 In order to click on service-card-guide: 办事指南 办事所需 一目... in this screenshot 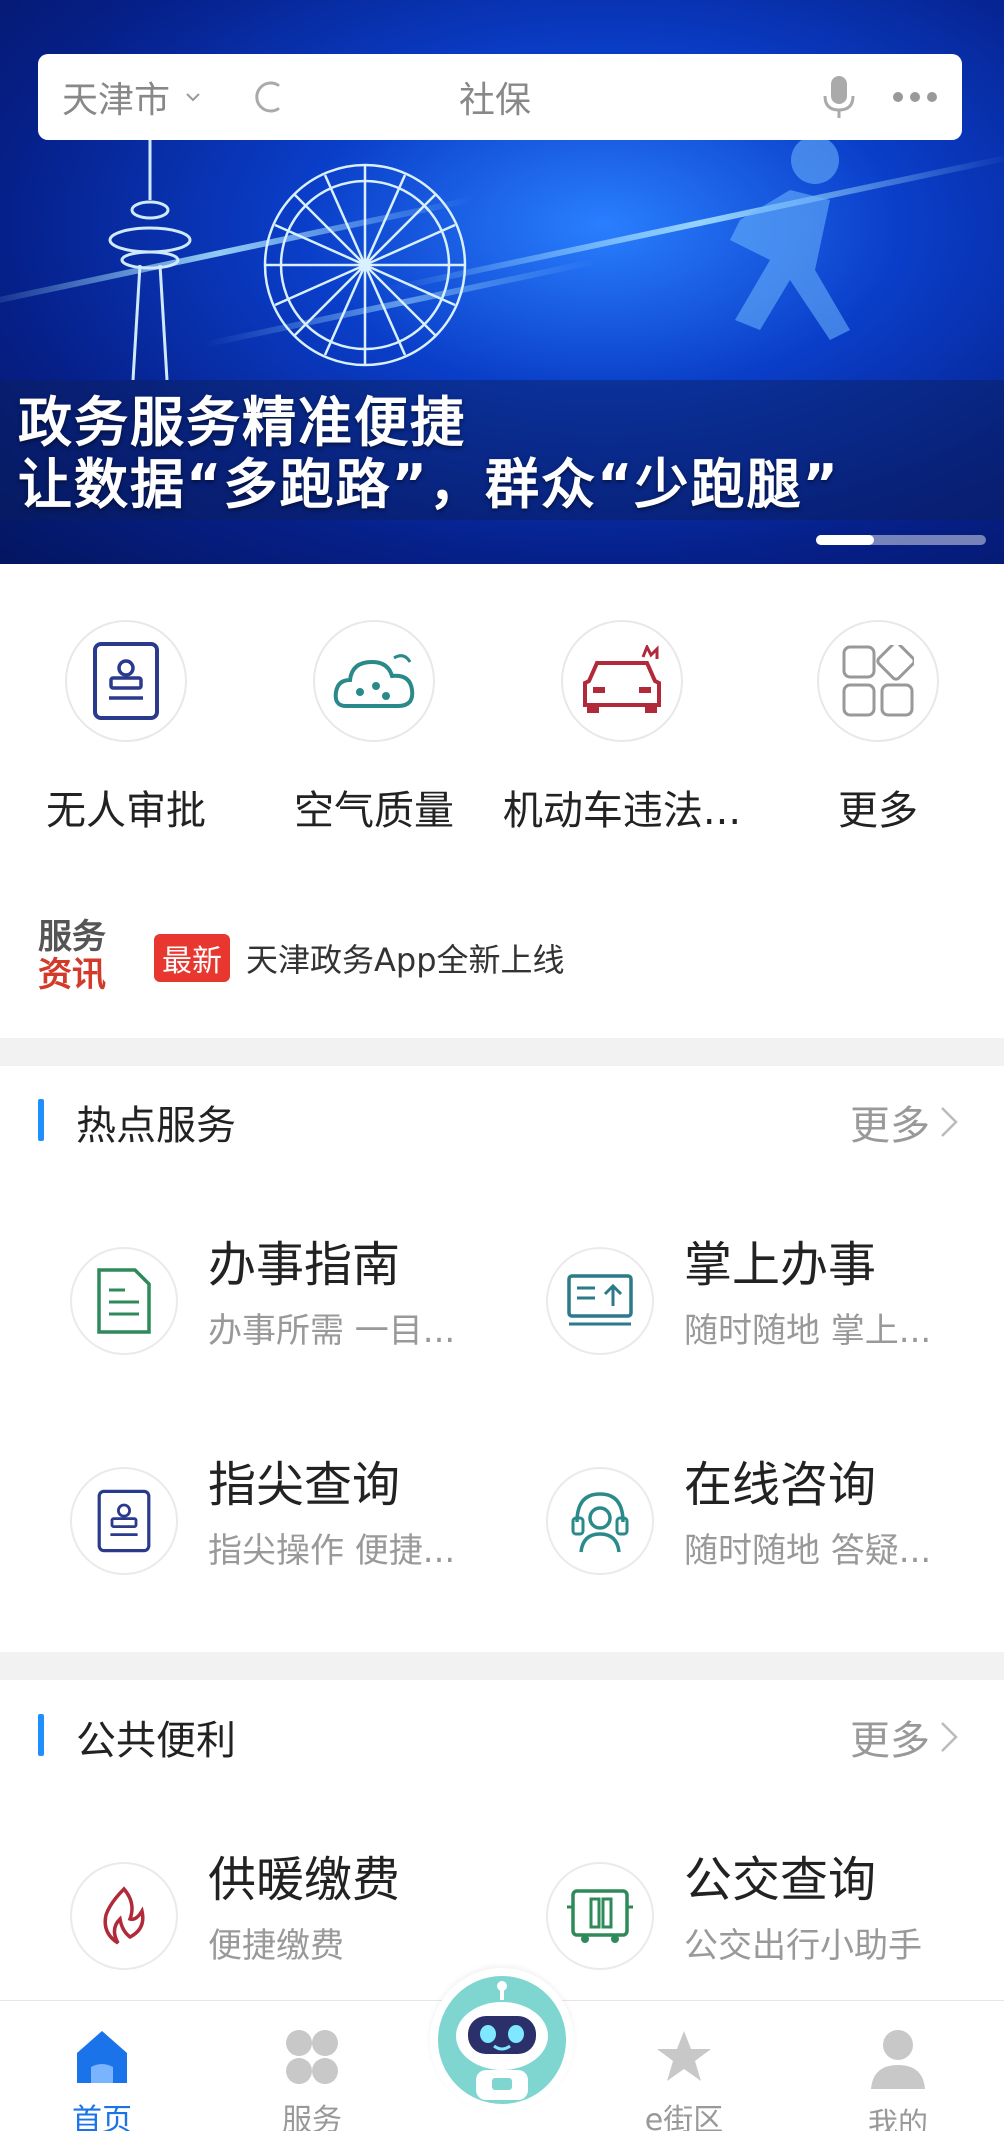, I will do `click(273, 1305)`.